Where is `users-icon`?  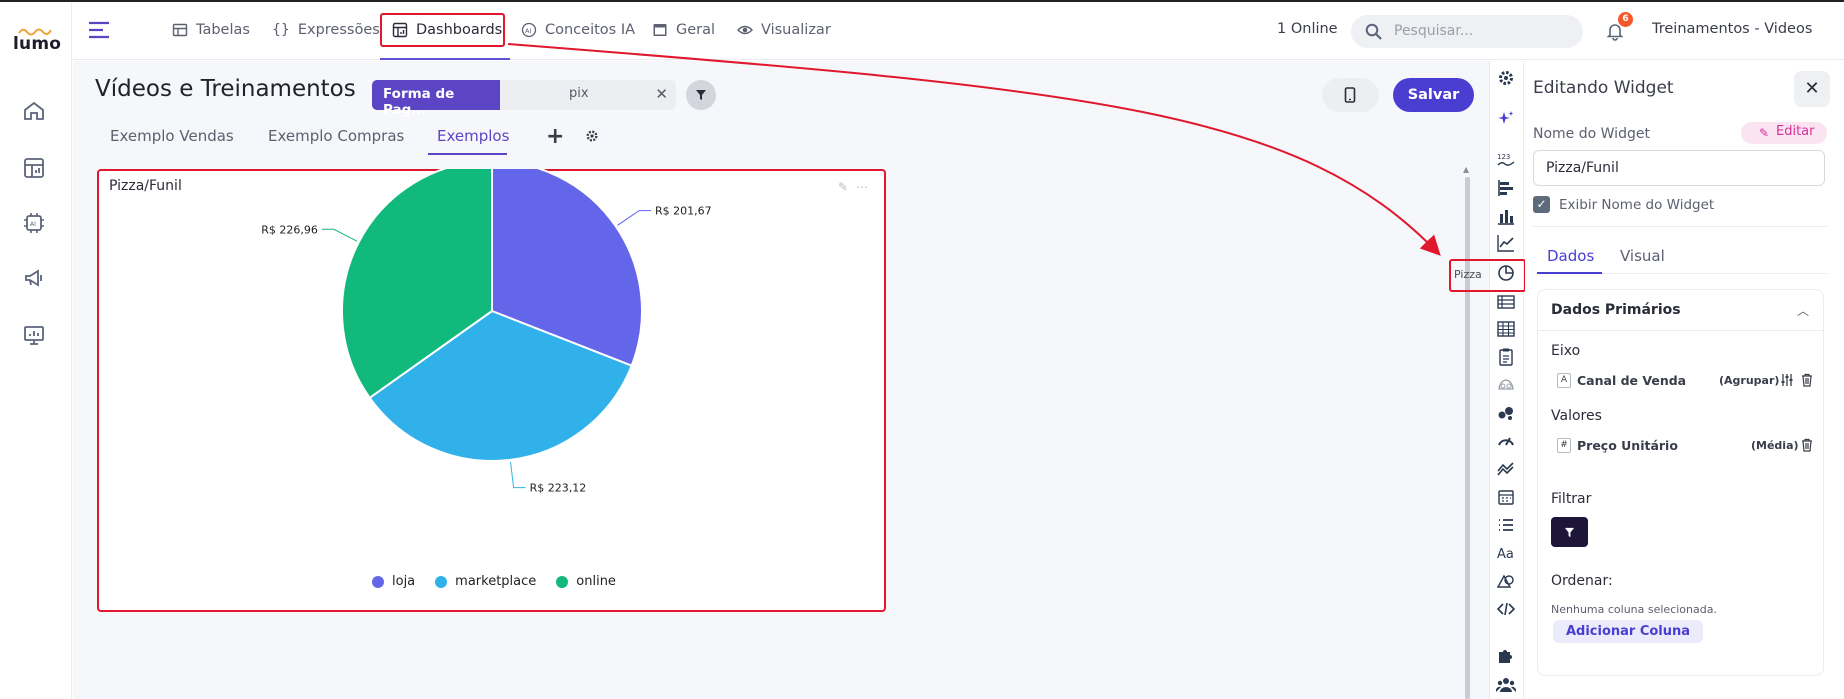
users-icon is located at coordinates (1506, 685).